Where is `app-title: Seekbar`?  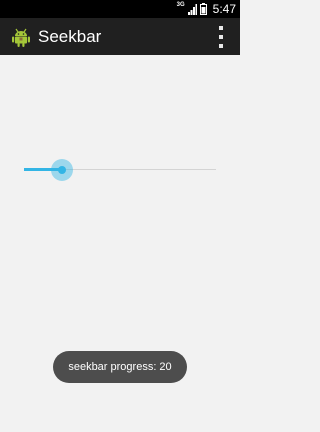 app-title: Seekbar is located at coordinates (70, 36).